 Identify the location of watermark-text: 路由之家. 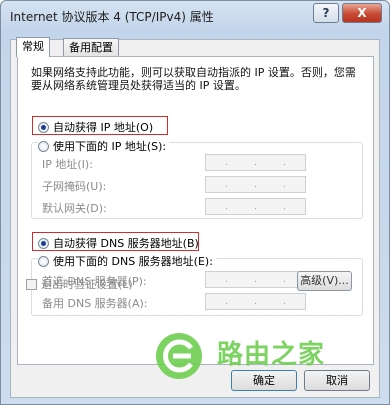
(271, 355).